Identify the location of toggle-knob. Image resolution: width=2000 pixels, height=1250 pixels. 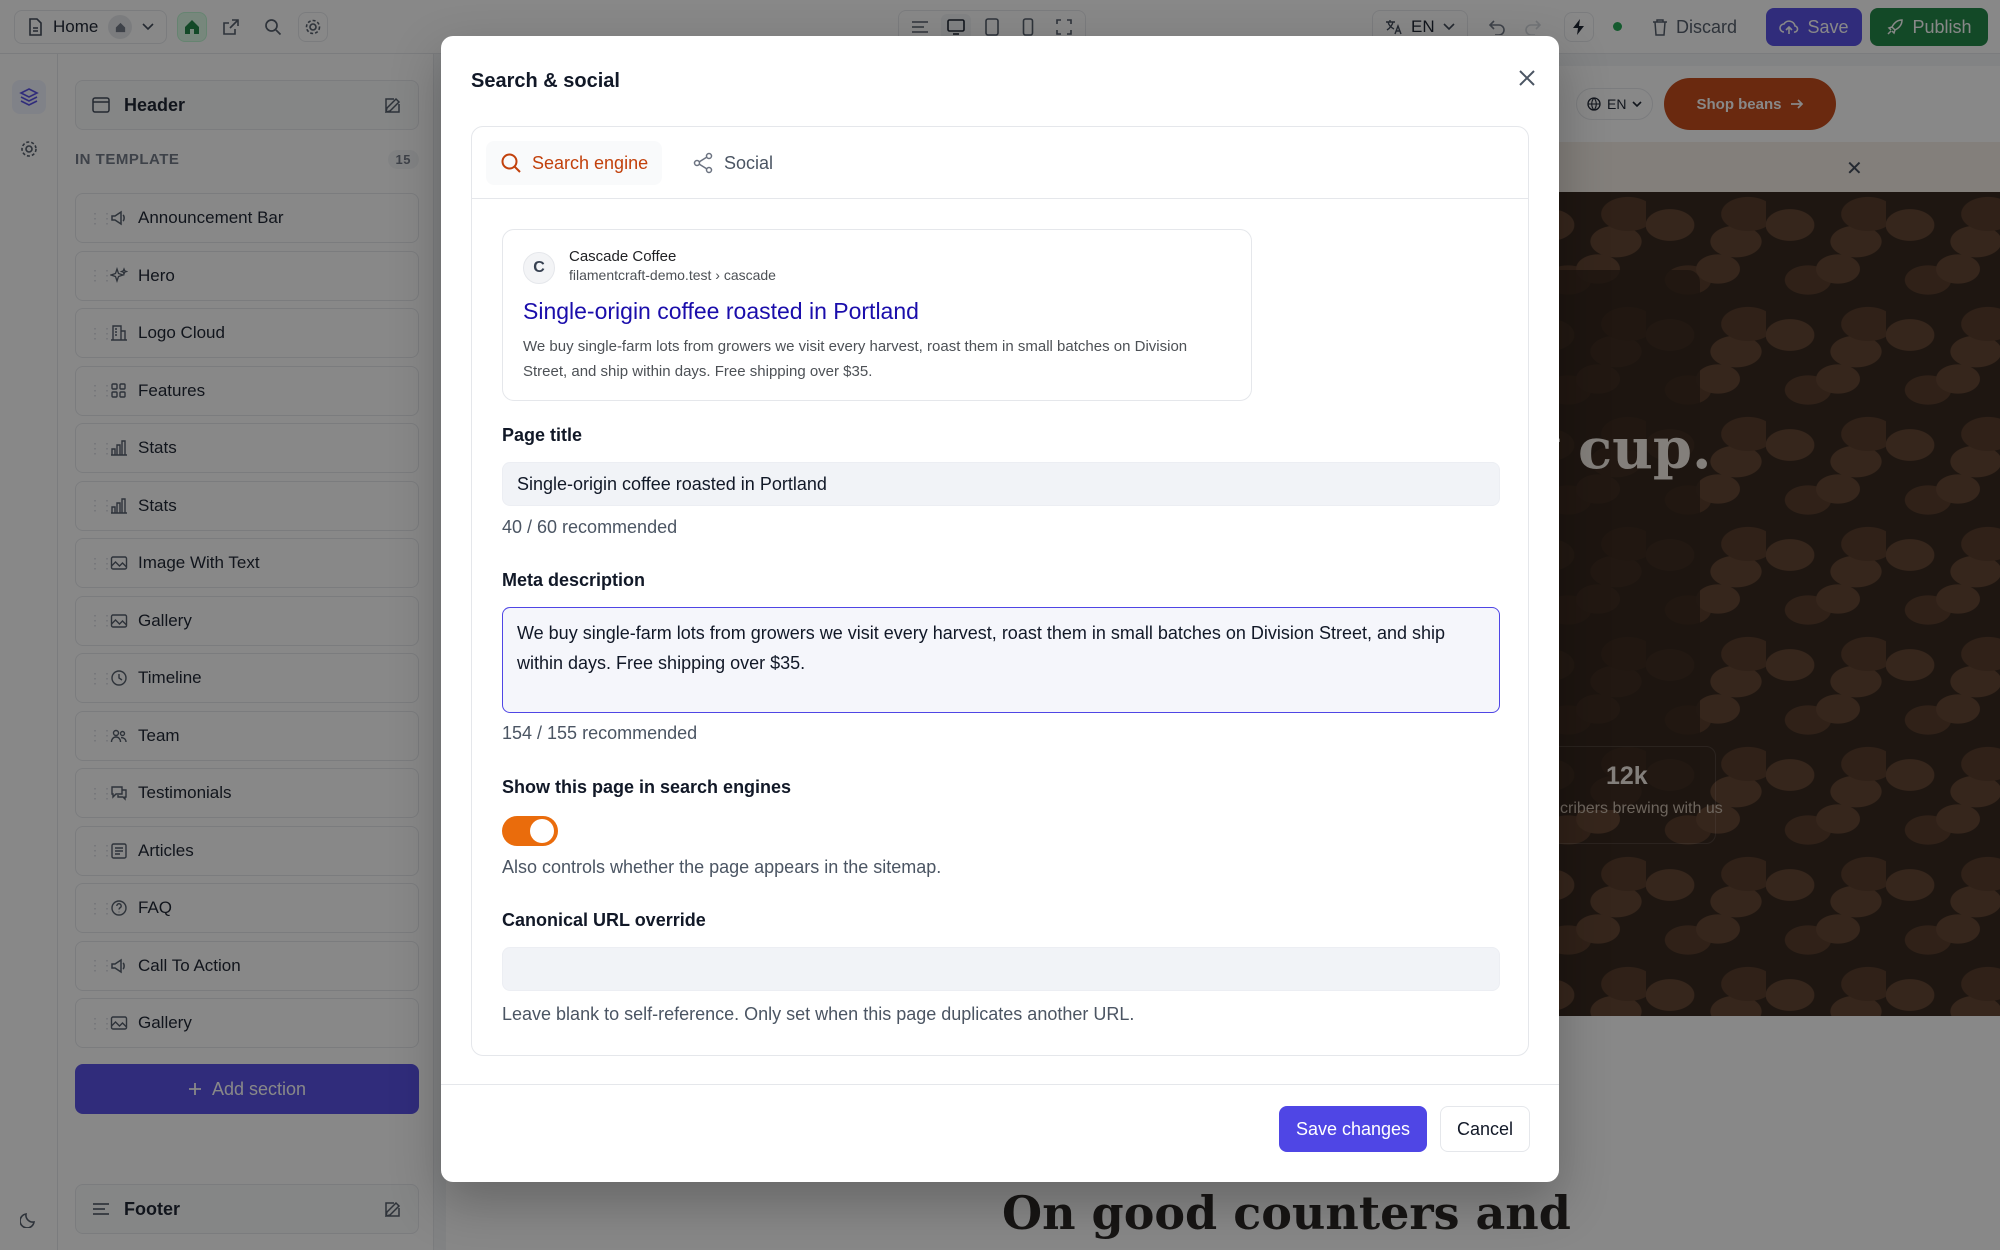
(542, 831).